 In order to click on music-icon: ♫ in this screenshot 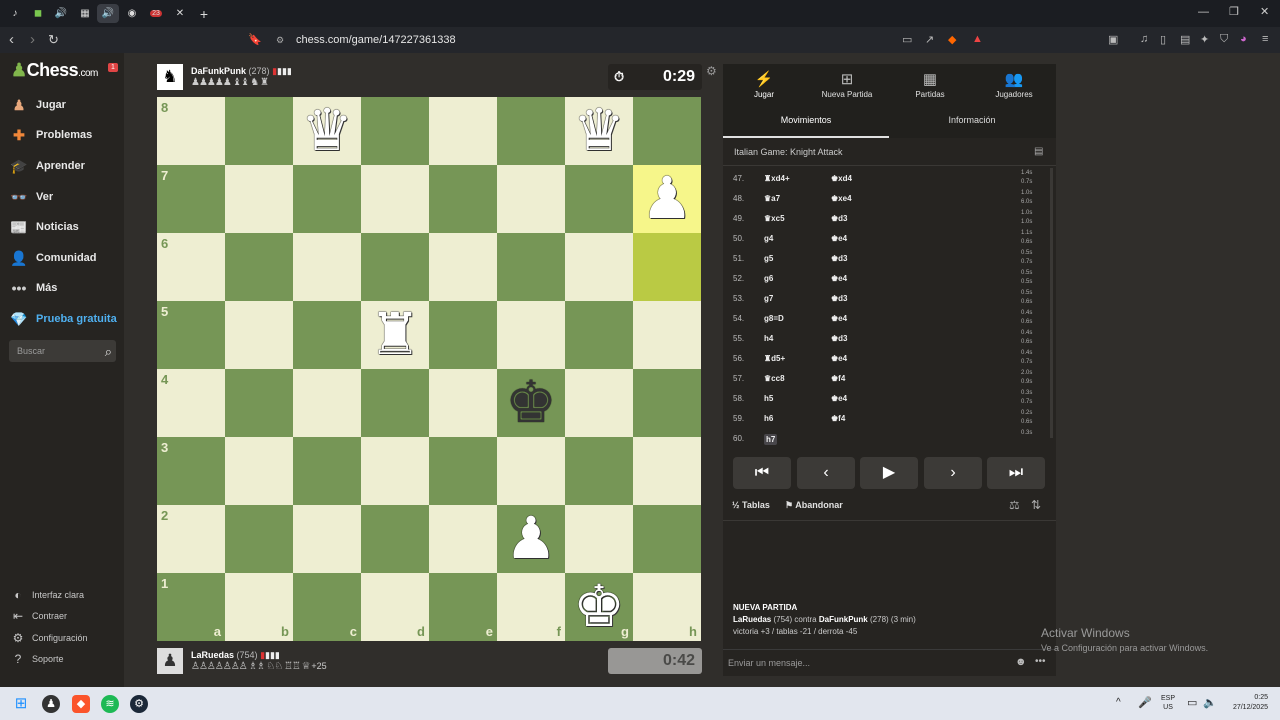, I will do `click(1144, 39)`.